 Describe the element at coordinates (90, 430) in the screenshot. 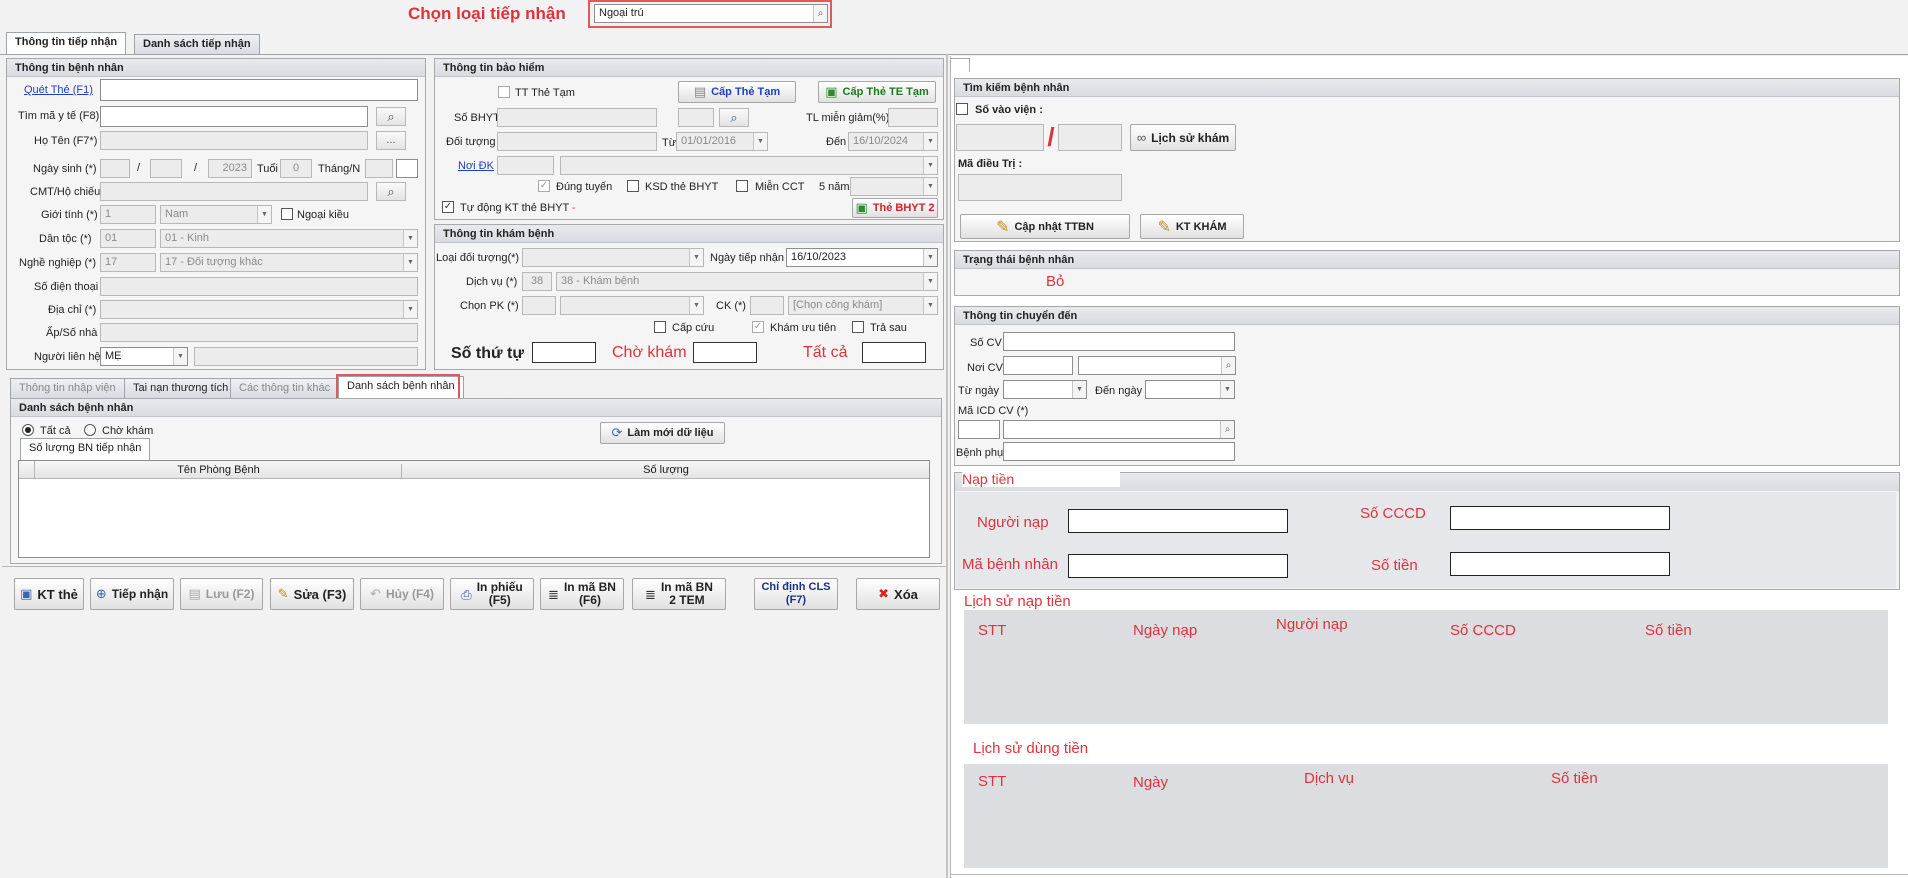

I see `radio-waiting` at that location.